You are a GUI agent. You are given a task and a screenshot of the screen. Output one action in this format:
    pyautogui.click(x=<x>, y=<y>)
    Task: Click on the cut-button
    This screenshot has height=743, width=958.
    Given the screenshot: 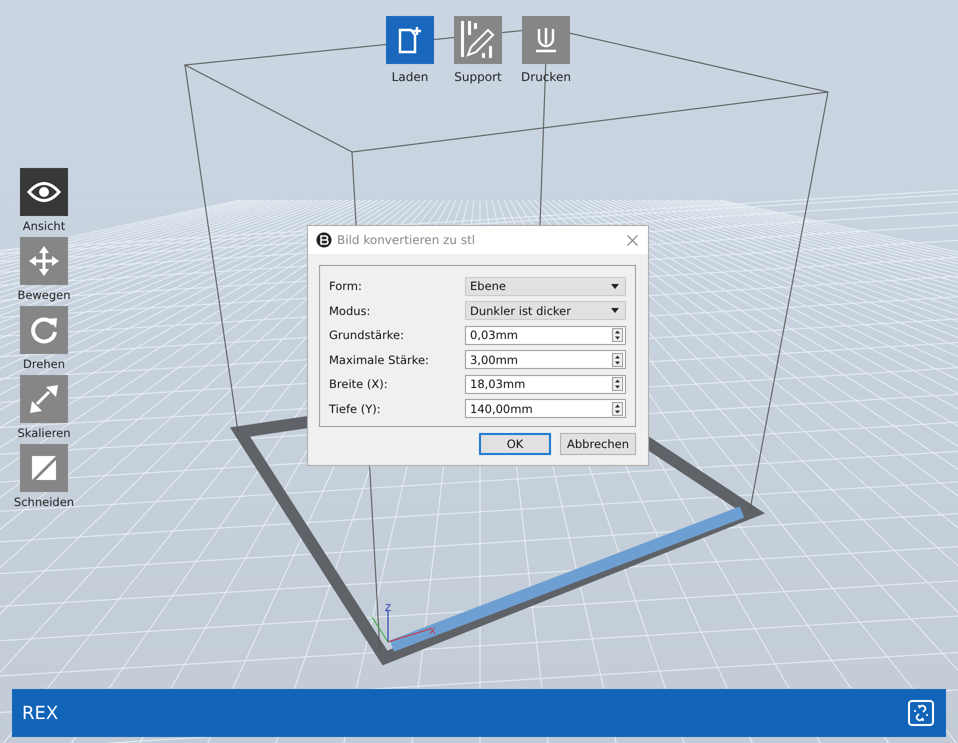 What is the action you would take?
    pyautogui.click(x=44, y=468)
    